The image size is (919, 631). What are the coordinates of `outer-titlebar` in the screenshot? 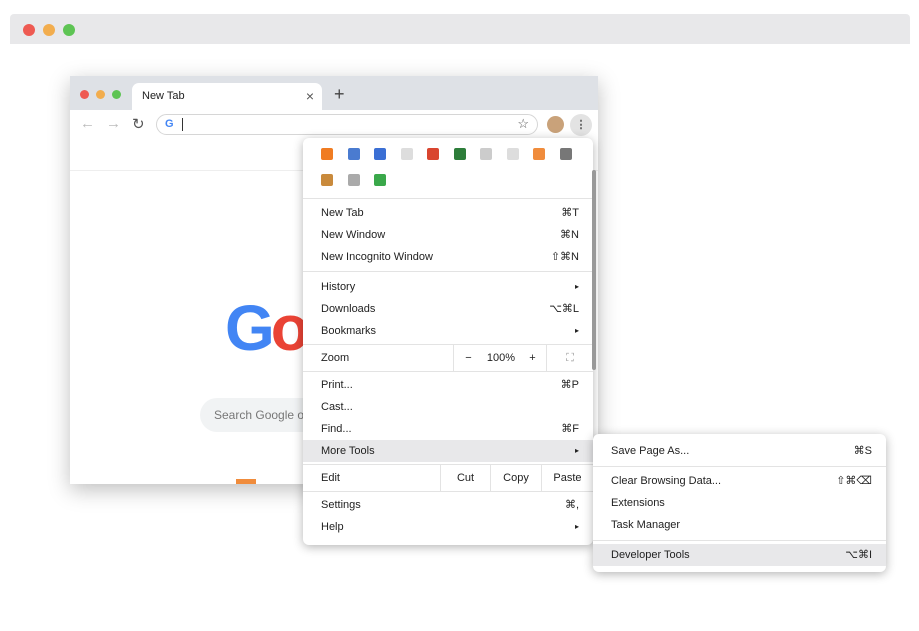 It's located at (460, 29).